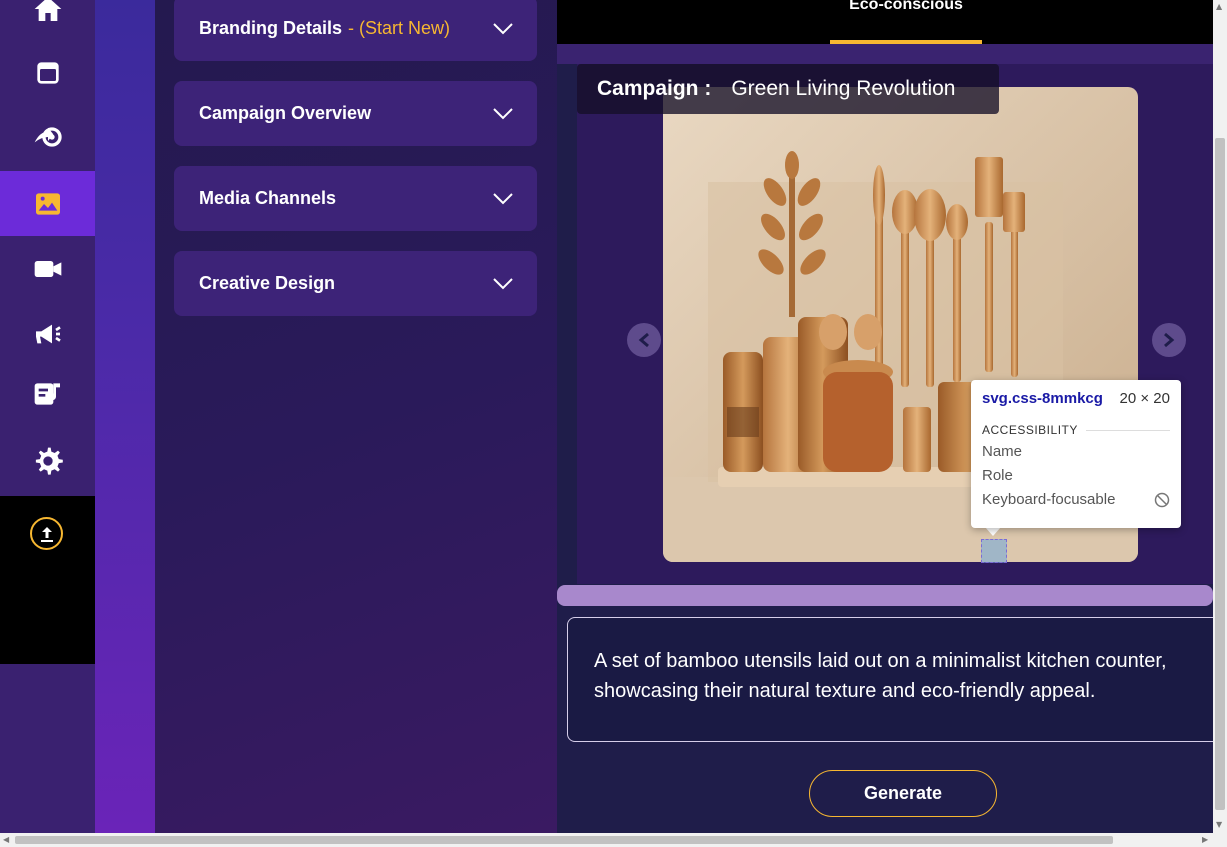 This screenshot has height=847, width=1227. I want to click on accordion-campaign-overview: Campaign Overview, so click(355, 113).